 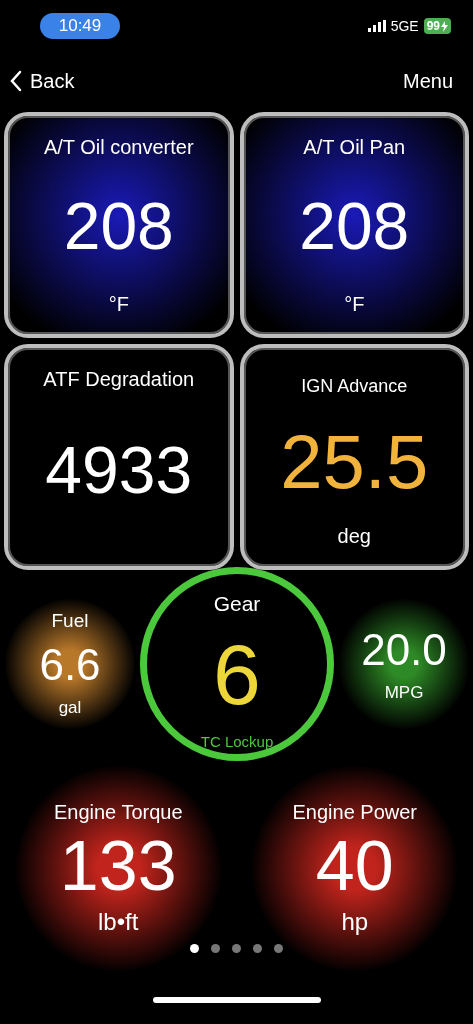 What do you see at coordinates (354, 536) in the screenshot?
I see `gauge-unit: deg` at bounding box center [354, 536].